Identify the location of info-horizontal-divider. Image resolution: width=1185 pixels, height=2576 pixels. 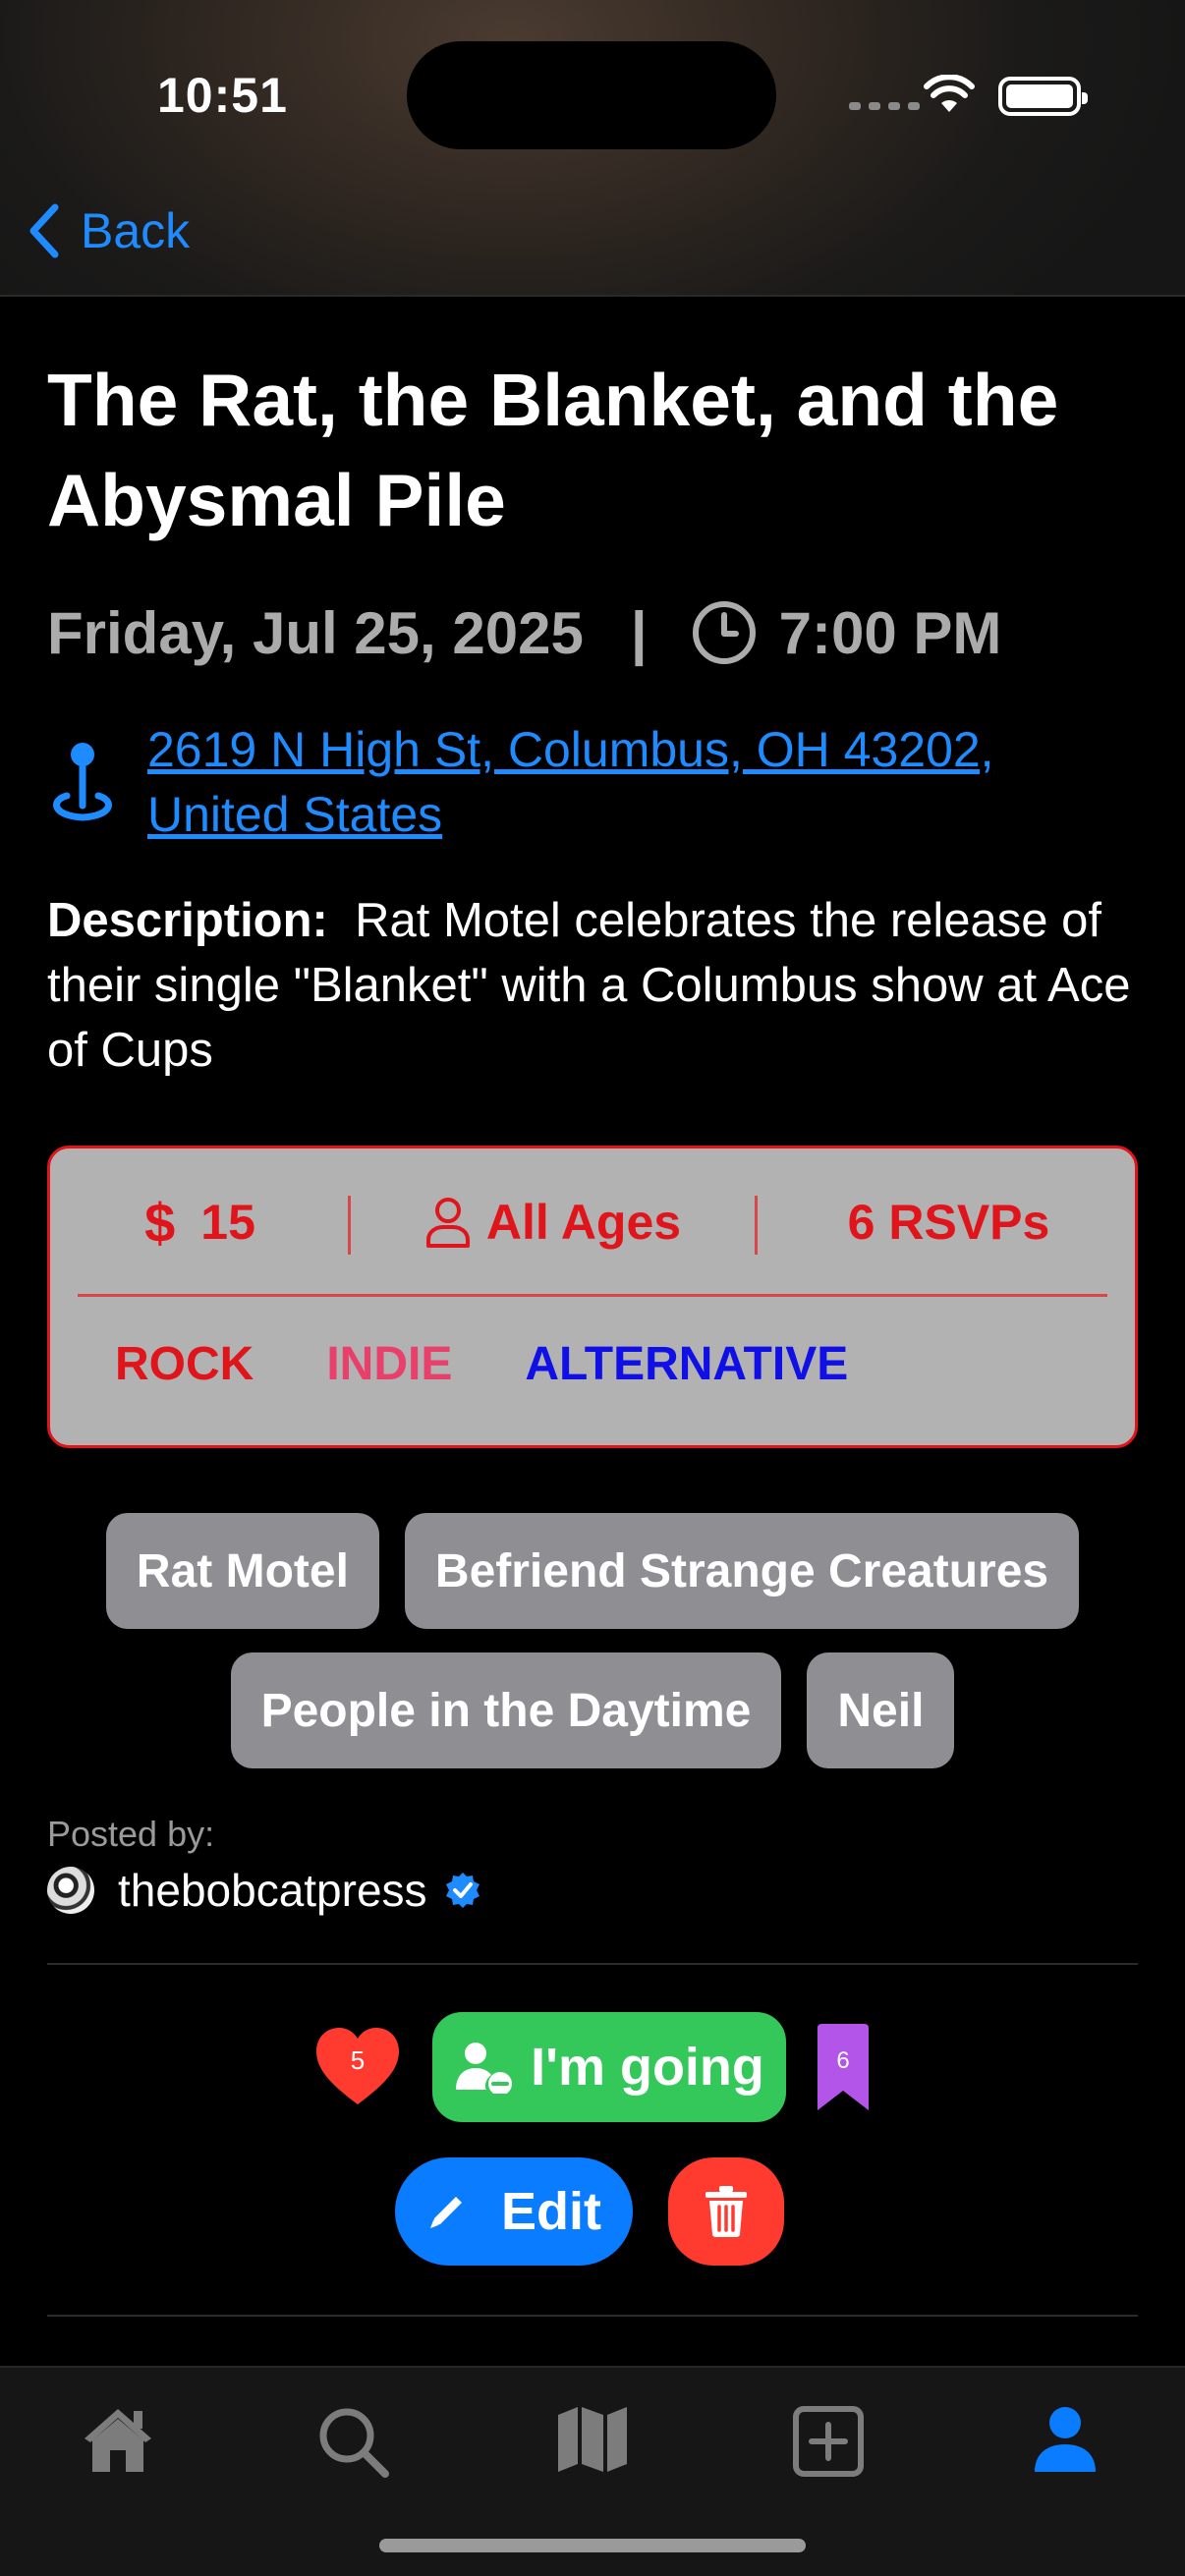
(592, 1295).